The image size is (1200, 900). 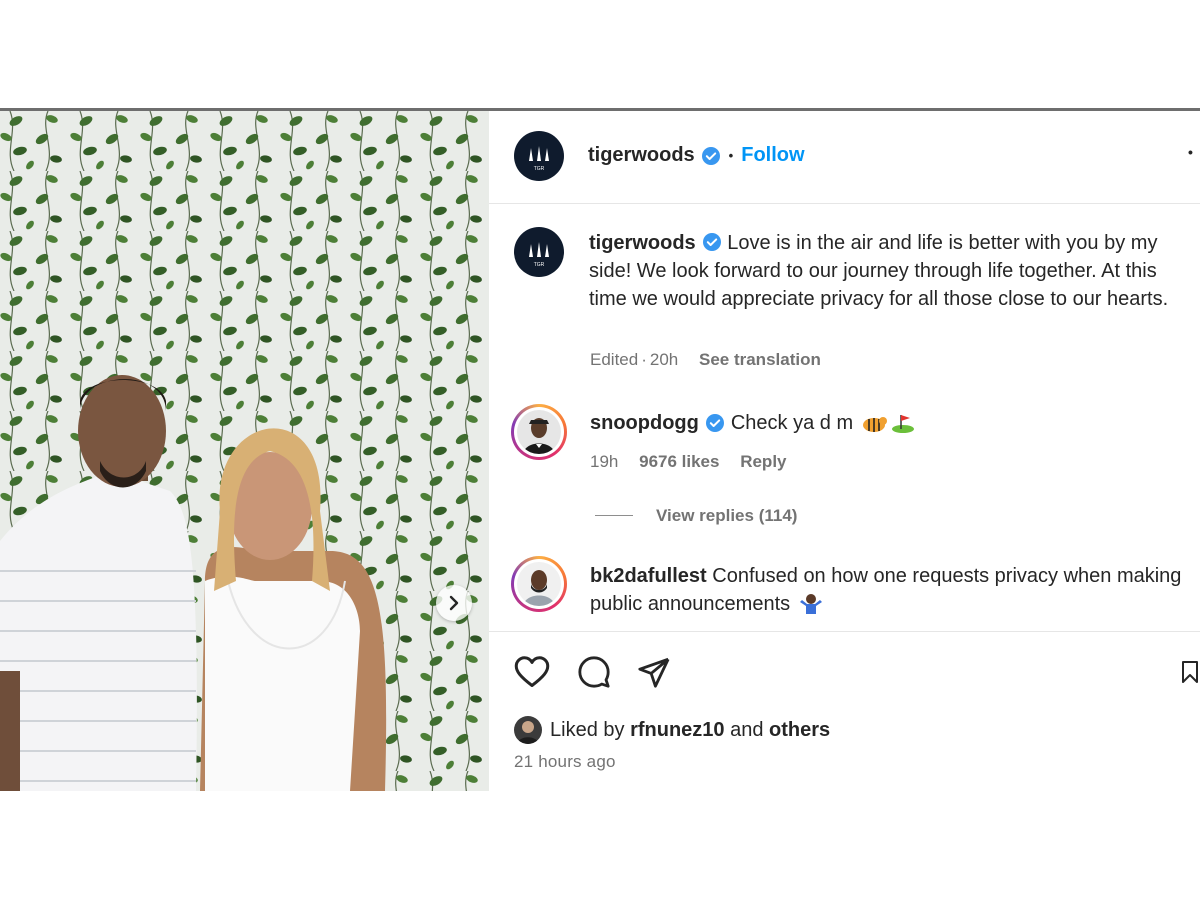 I want to click on golf-flag-emoji-icon, so click(x=903, y=424).